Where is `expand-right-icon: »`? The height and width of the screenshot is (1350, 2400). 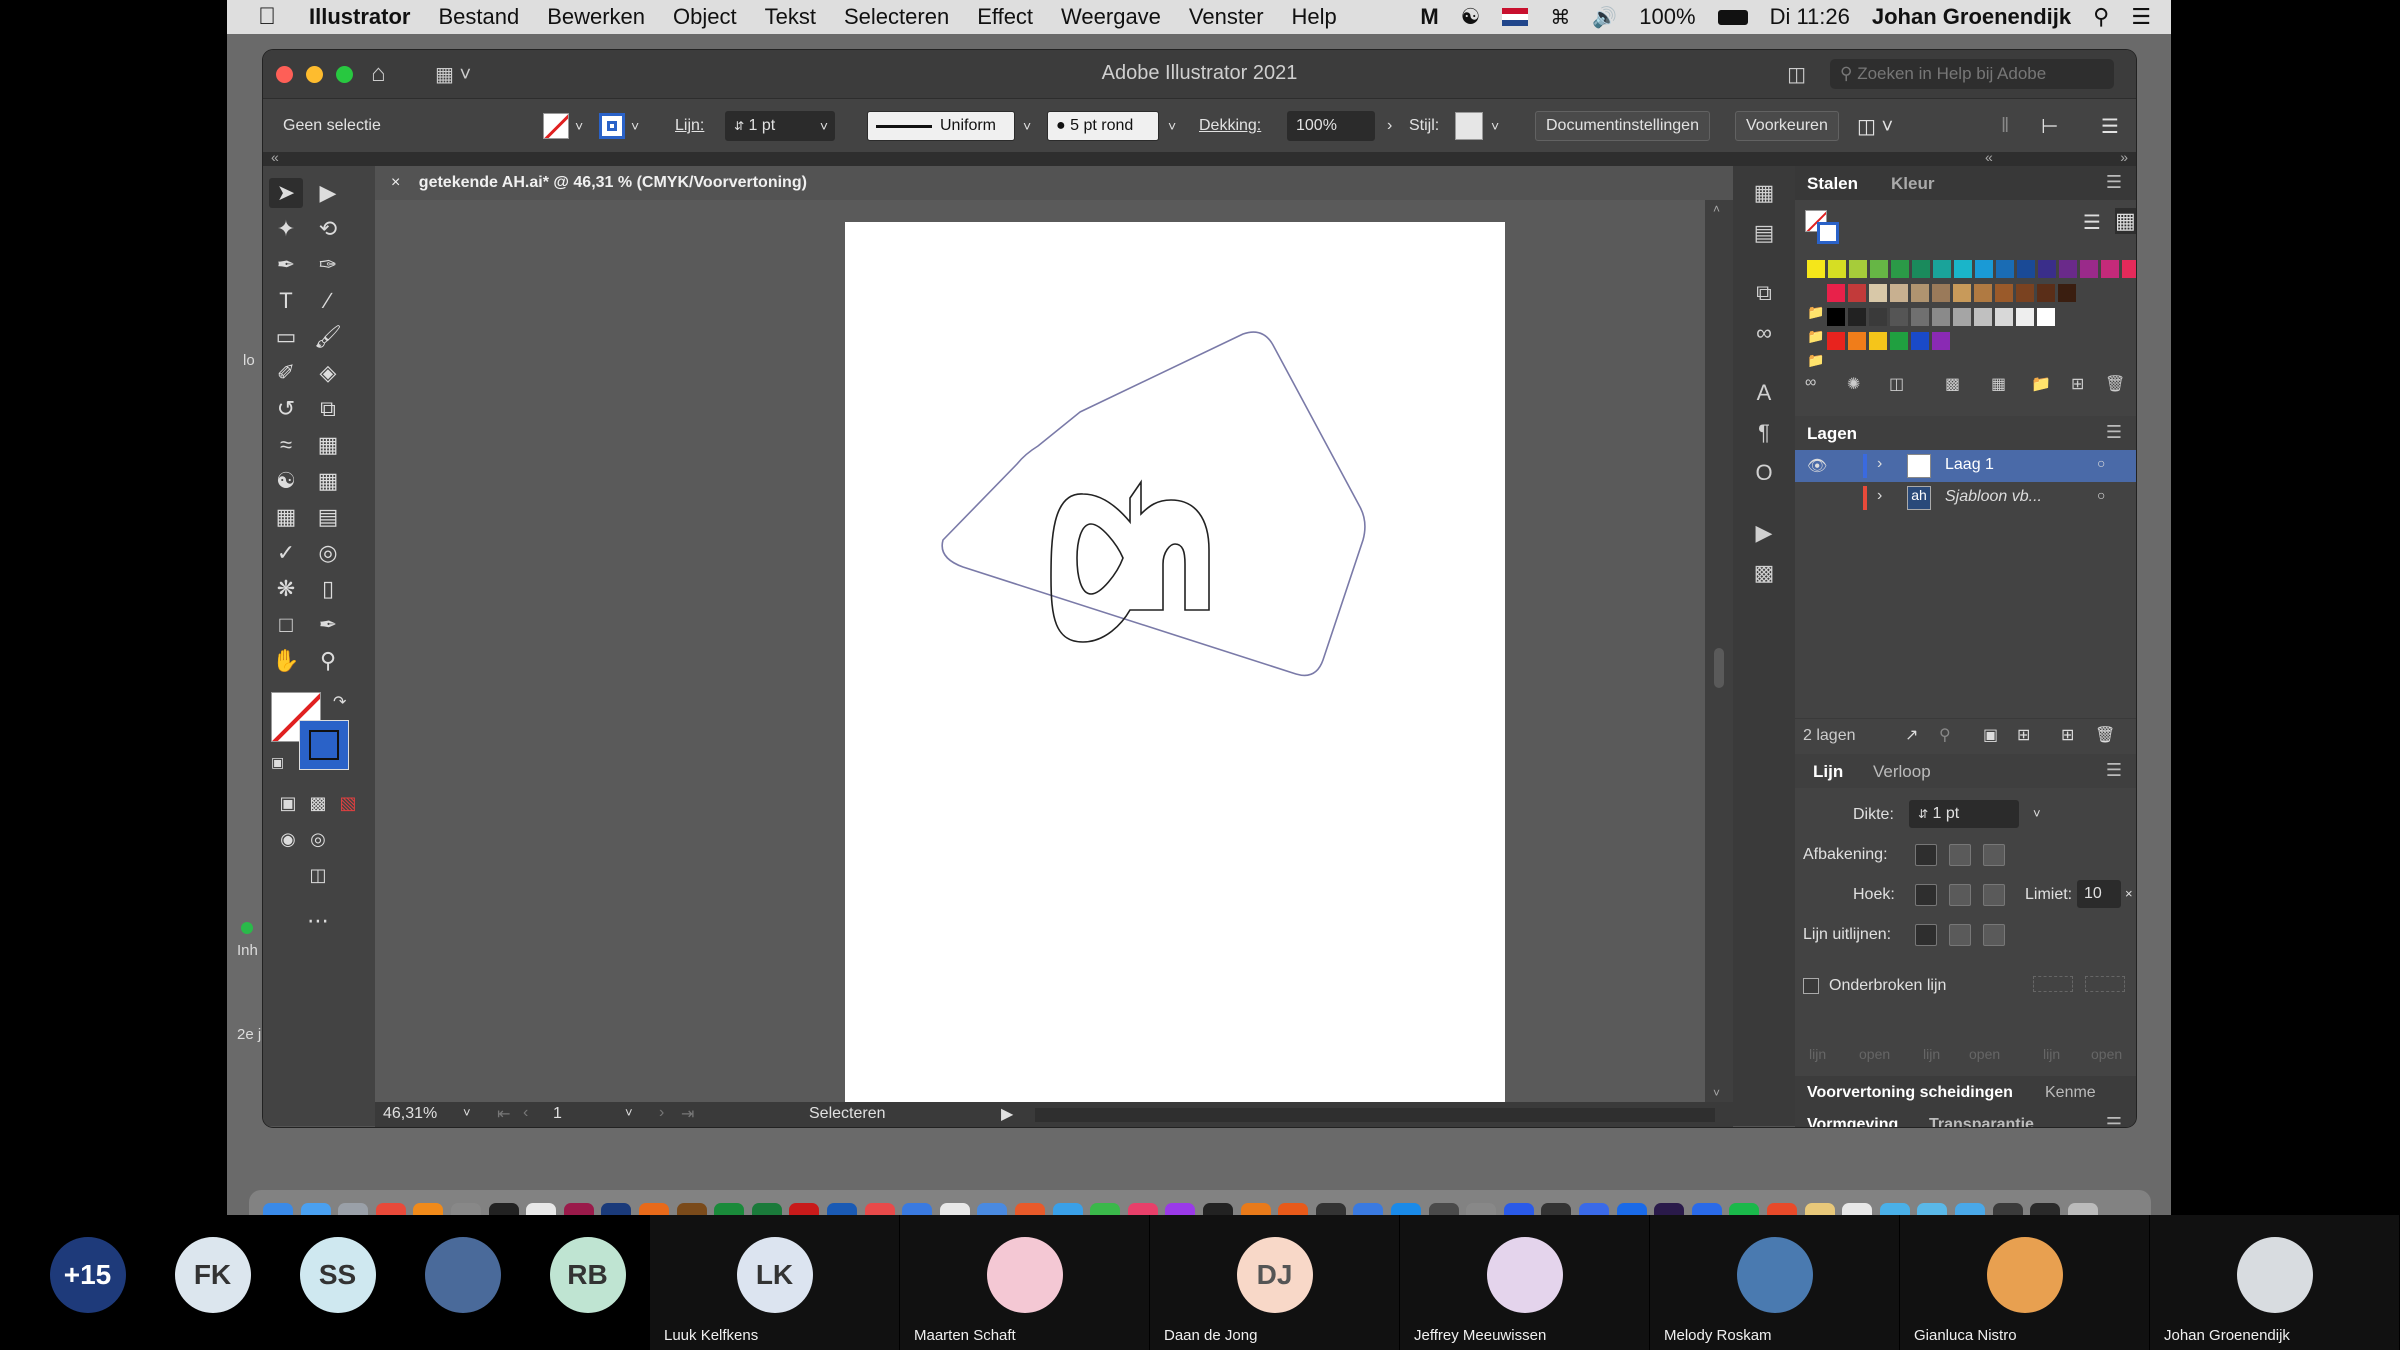 expand-right-icon: » is located at coordinates (2124, 157).